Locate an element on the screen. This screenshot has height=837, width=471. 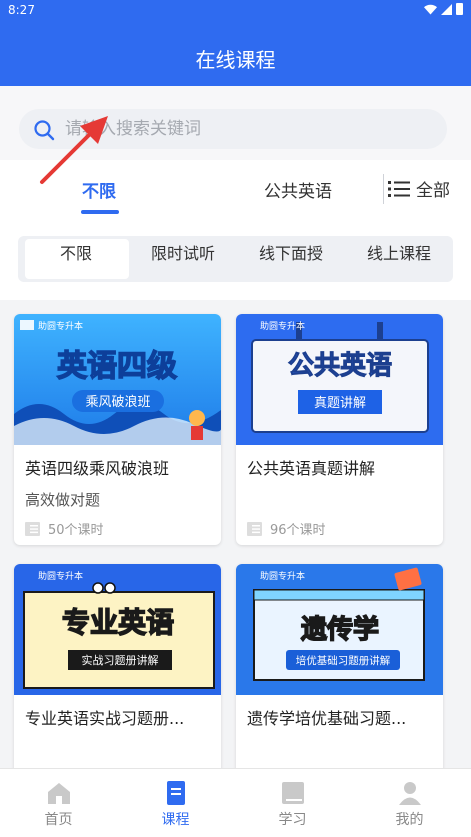
lesson-count-label: 96个课时 is located at coordinates (298, 530).